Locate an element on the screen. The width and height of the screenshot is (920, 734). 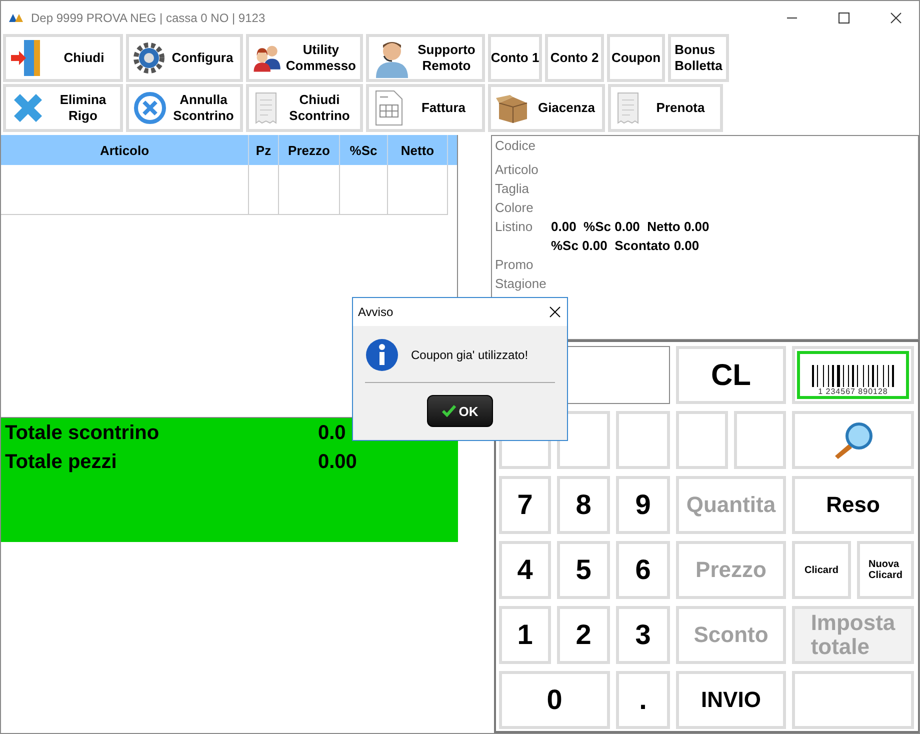
info-value: 0.00 %Sc 0.00 Netto 0.00 is located at coordinates (630, 226).